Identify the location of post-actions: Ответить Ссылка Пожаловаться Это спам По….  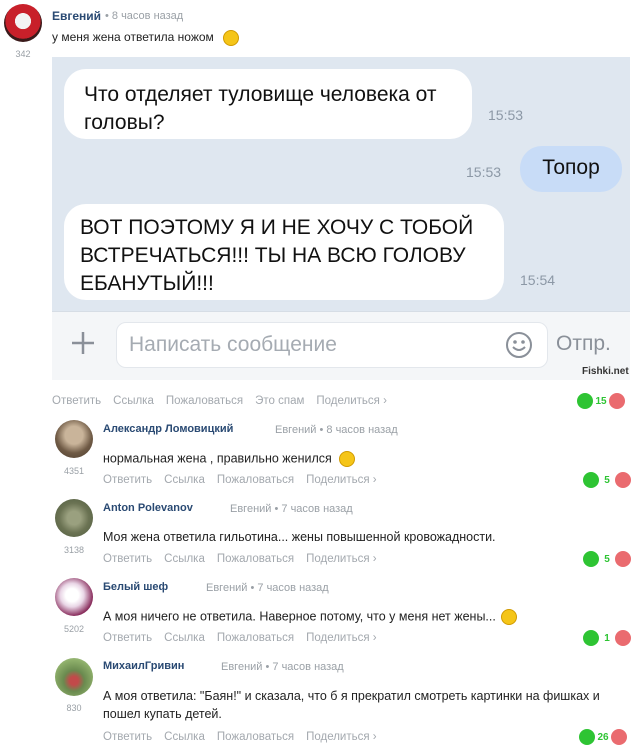
(219, 401).